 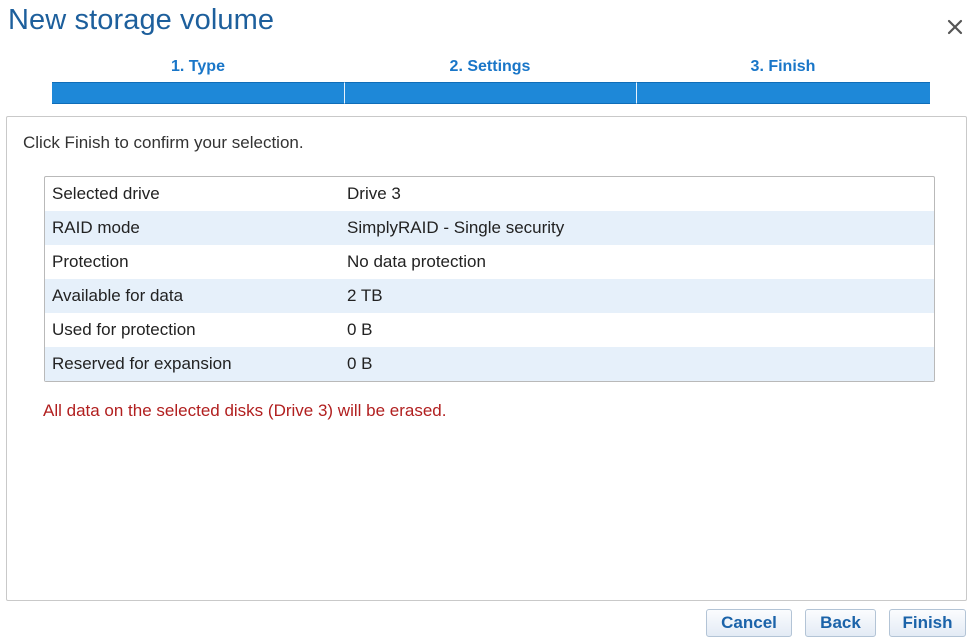 I want to click on close-icon, so click(x=955, y=27).